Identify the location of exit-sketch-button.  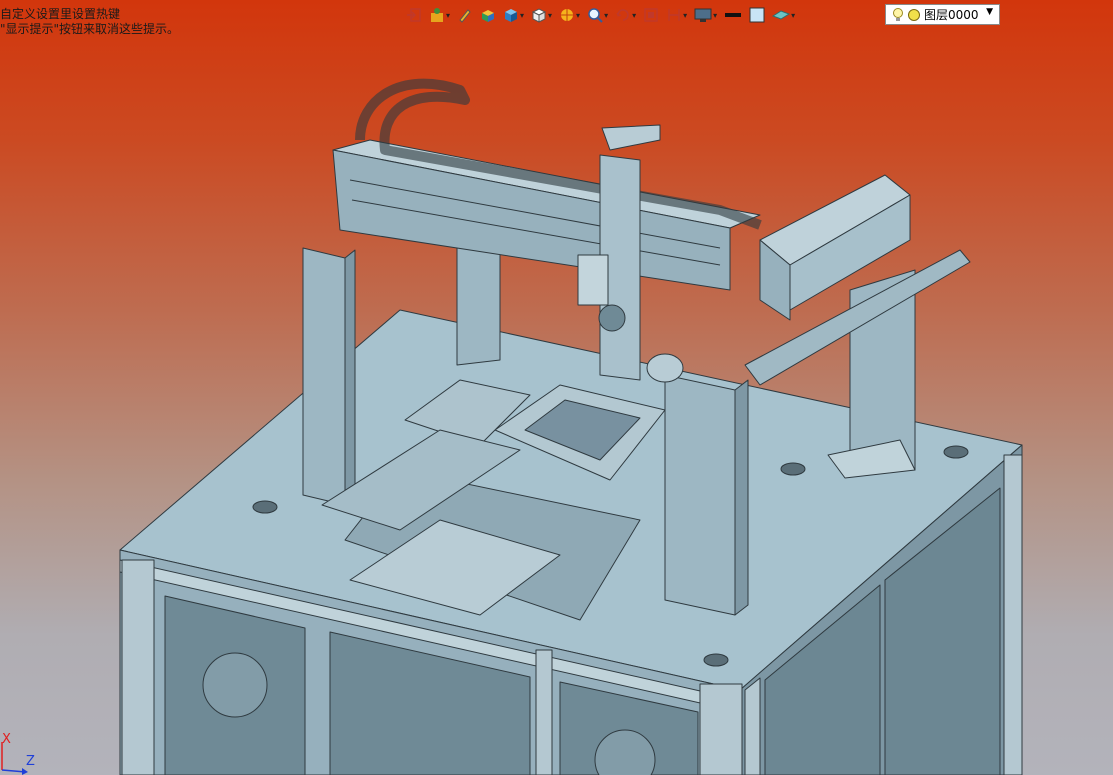
(414, 15).